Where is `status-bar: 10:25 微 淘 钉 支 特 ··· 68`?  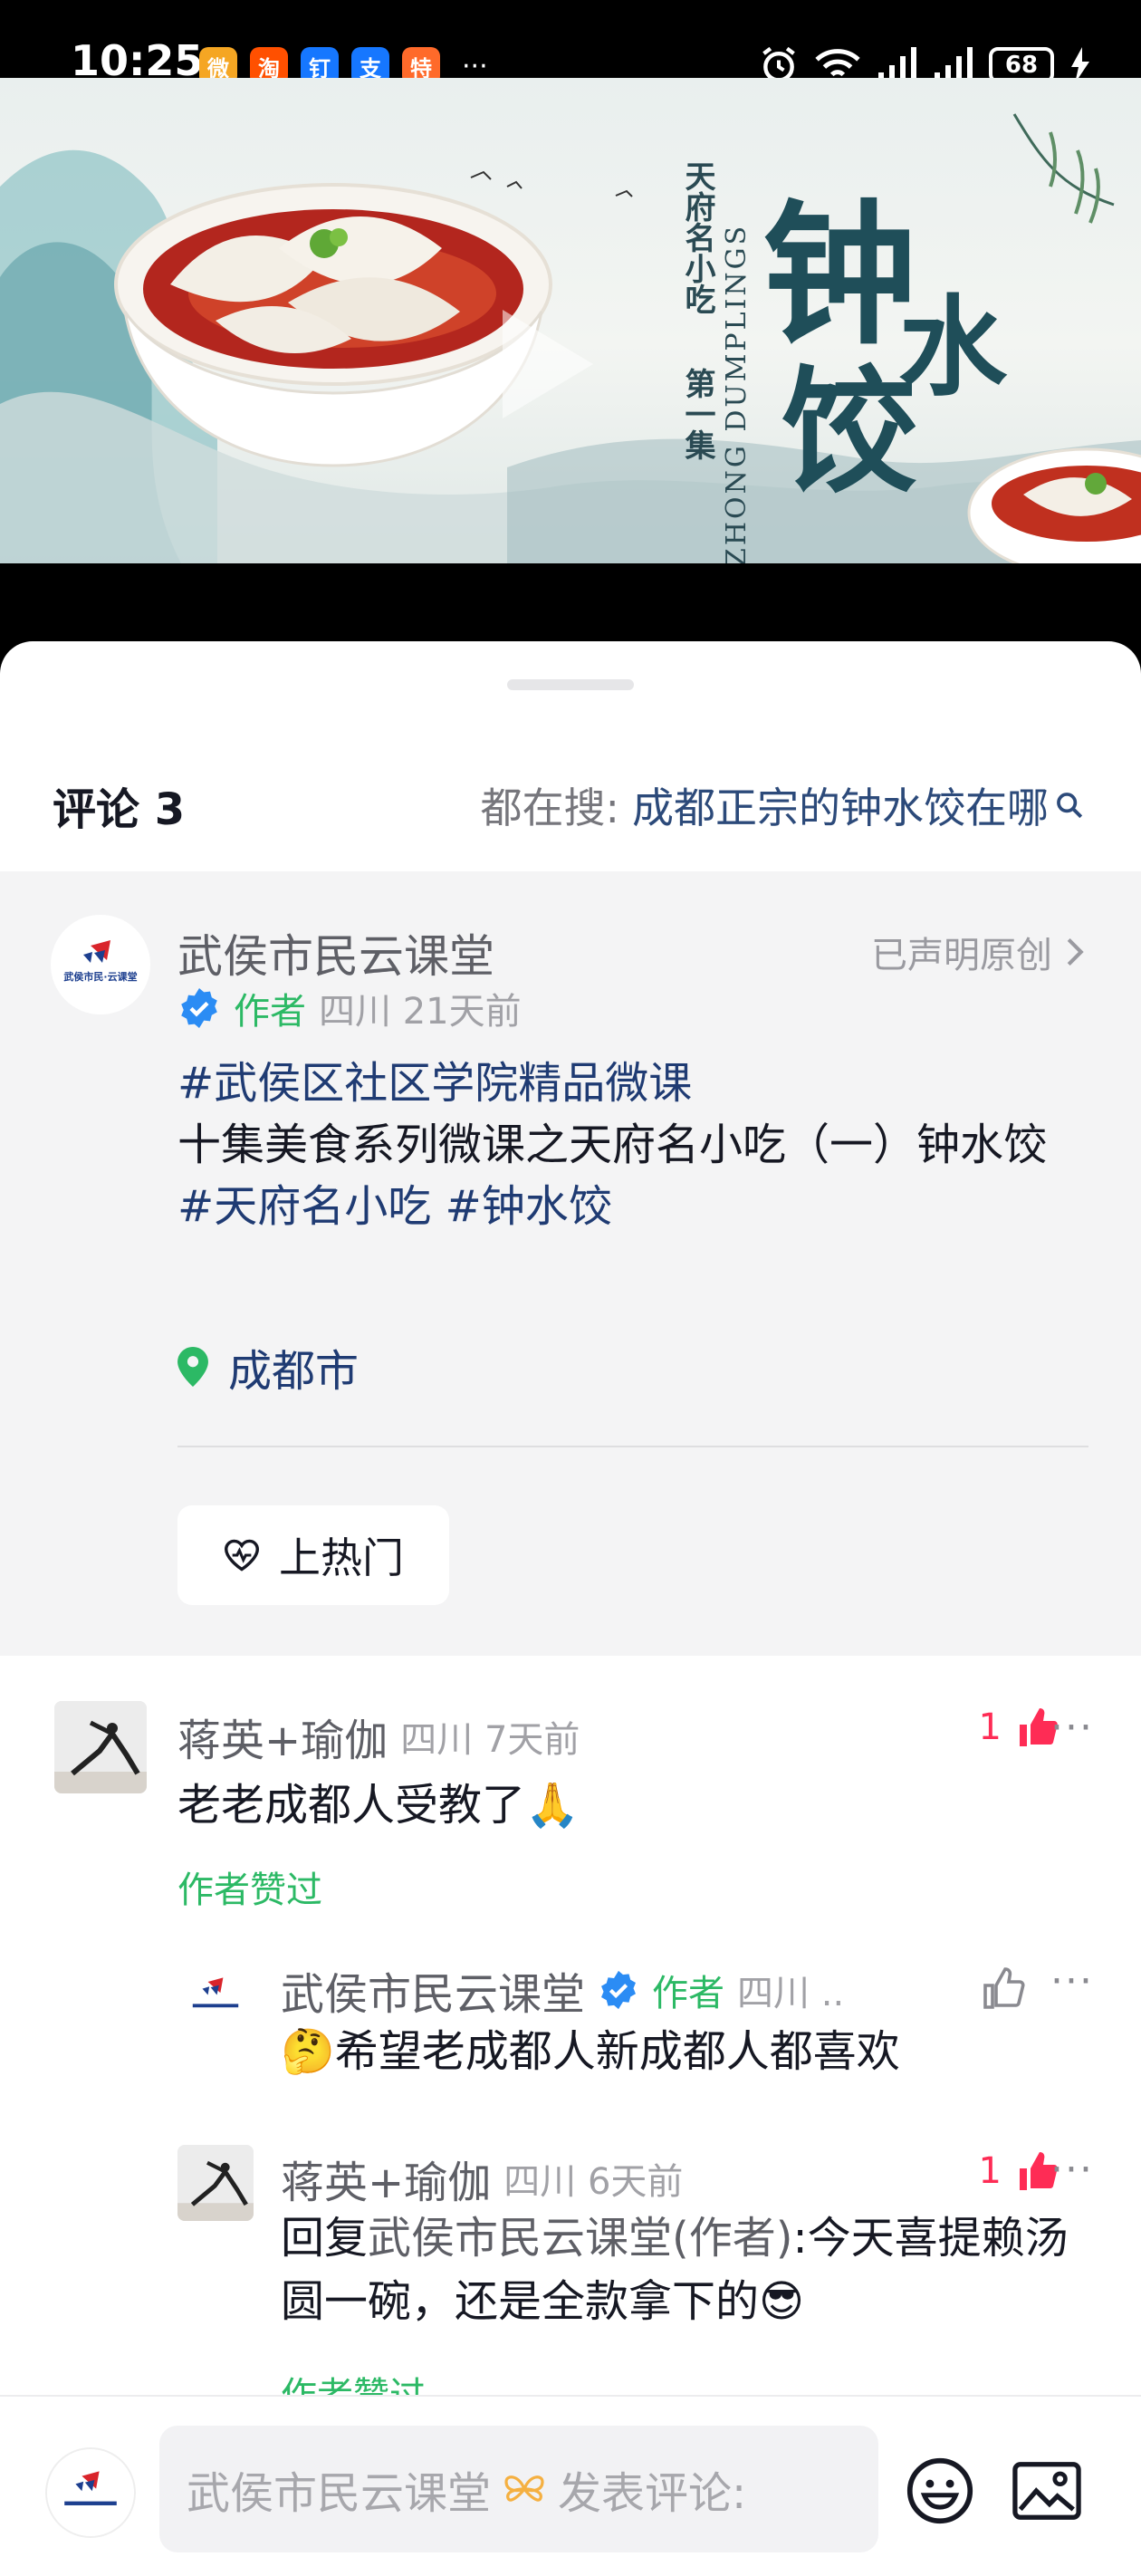
status-bar: 10:25 微 淘 钉 支 特 ··· 68 is located at coordinates (570, 42).